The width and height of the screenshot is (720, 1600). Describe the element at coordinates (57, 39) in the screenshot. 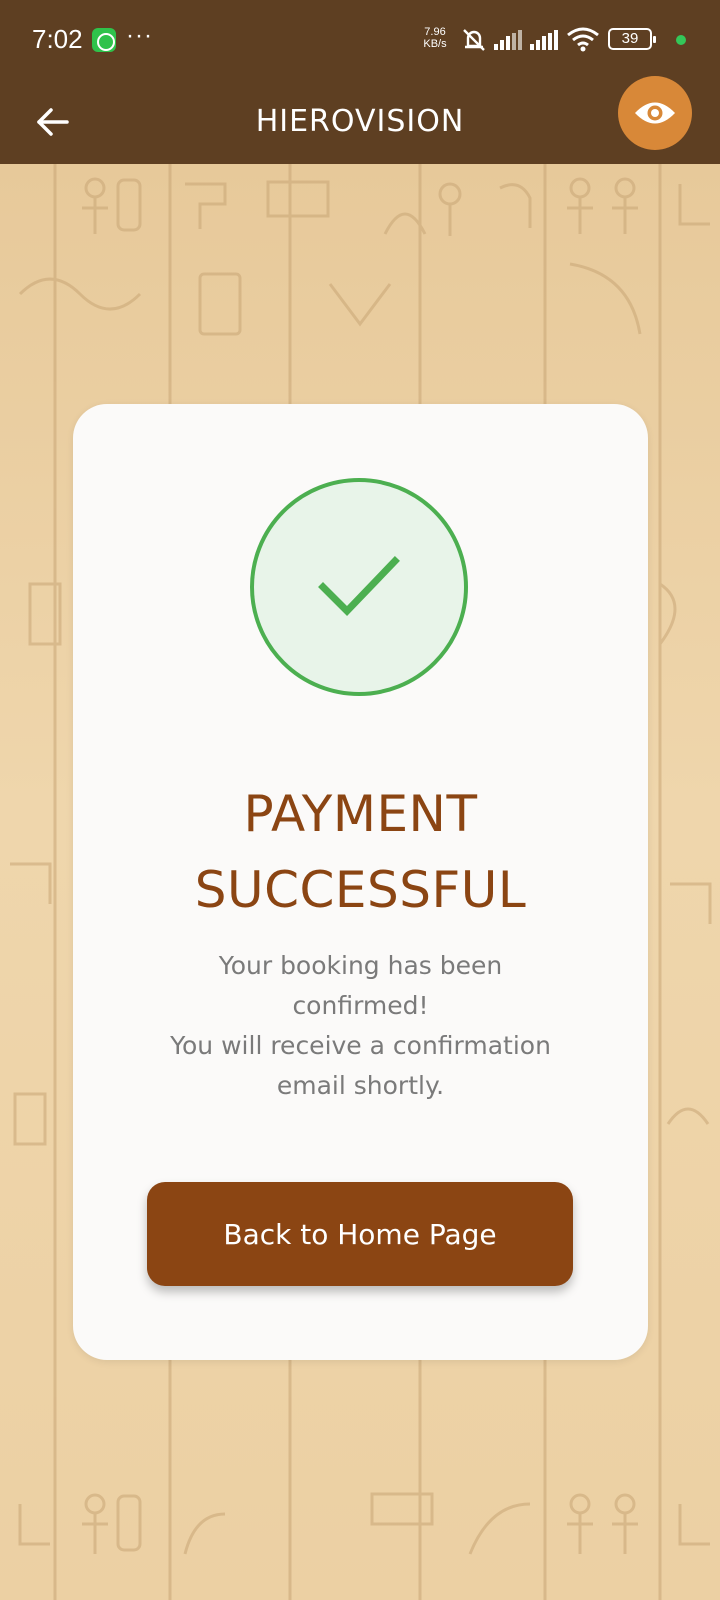

I see `status-time: 7:02` at that location.